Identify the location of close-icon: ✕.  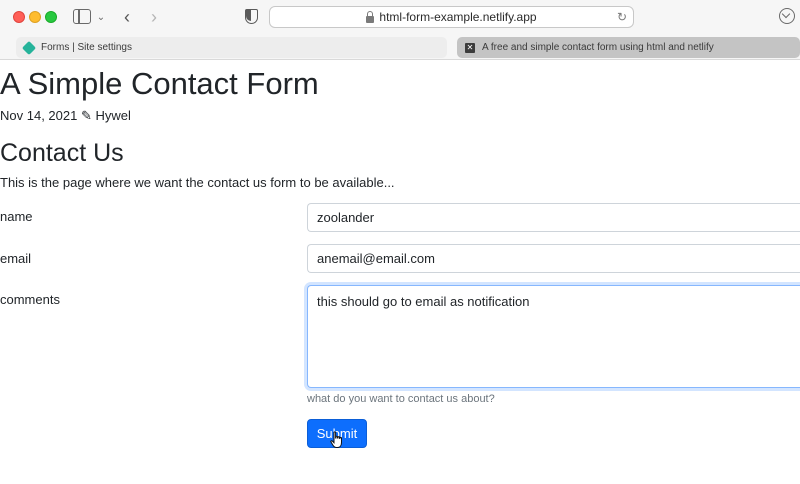
(470, 47).